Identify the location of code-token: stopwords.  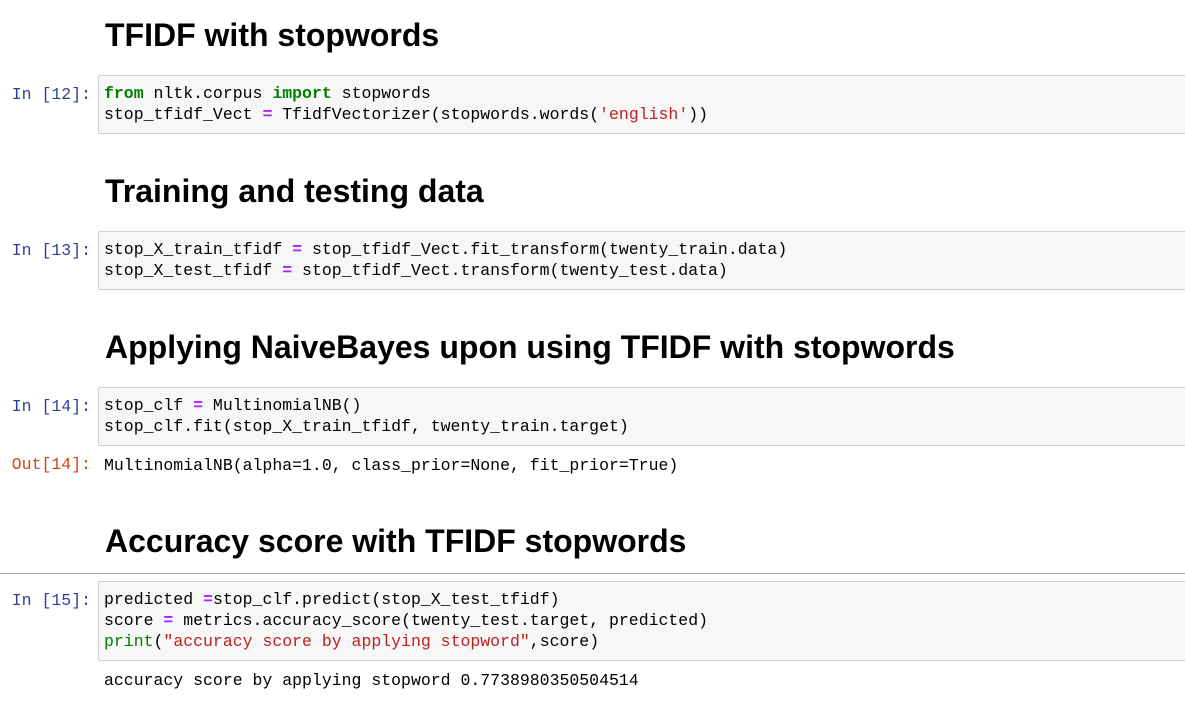
(381, 93).